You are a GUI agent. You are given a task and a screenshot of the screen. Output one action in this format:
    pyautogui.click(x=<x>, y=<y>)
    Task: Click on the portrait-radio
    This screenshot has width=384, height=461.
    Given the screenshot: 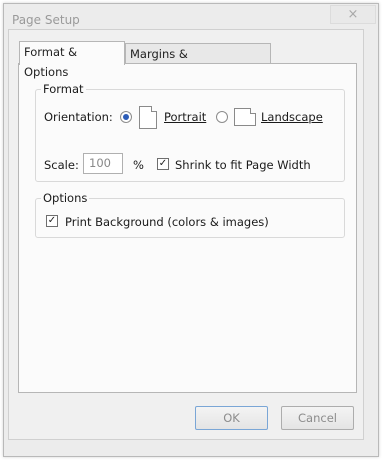 What is the action you would take?
    pyautogui.click(x=126, y=117)
    